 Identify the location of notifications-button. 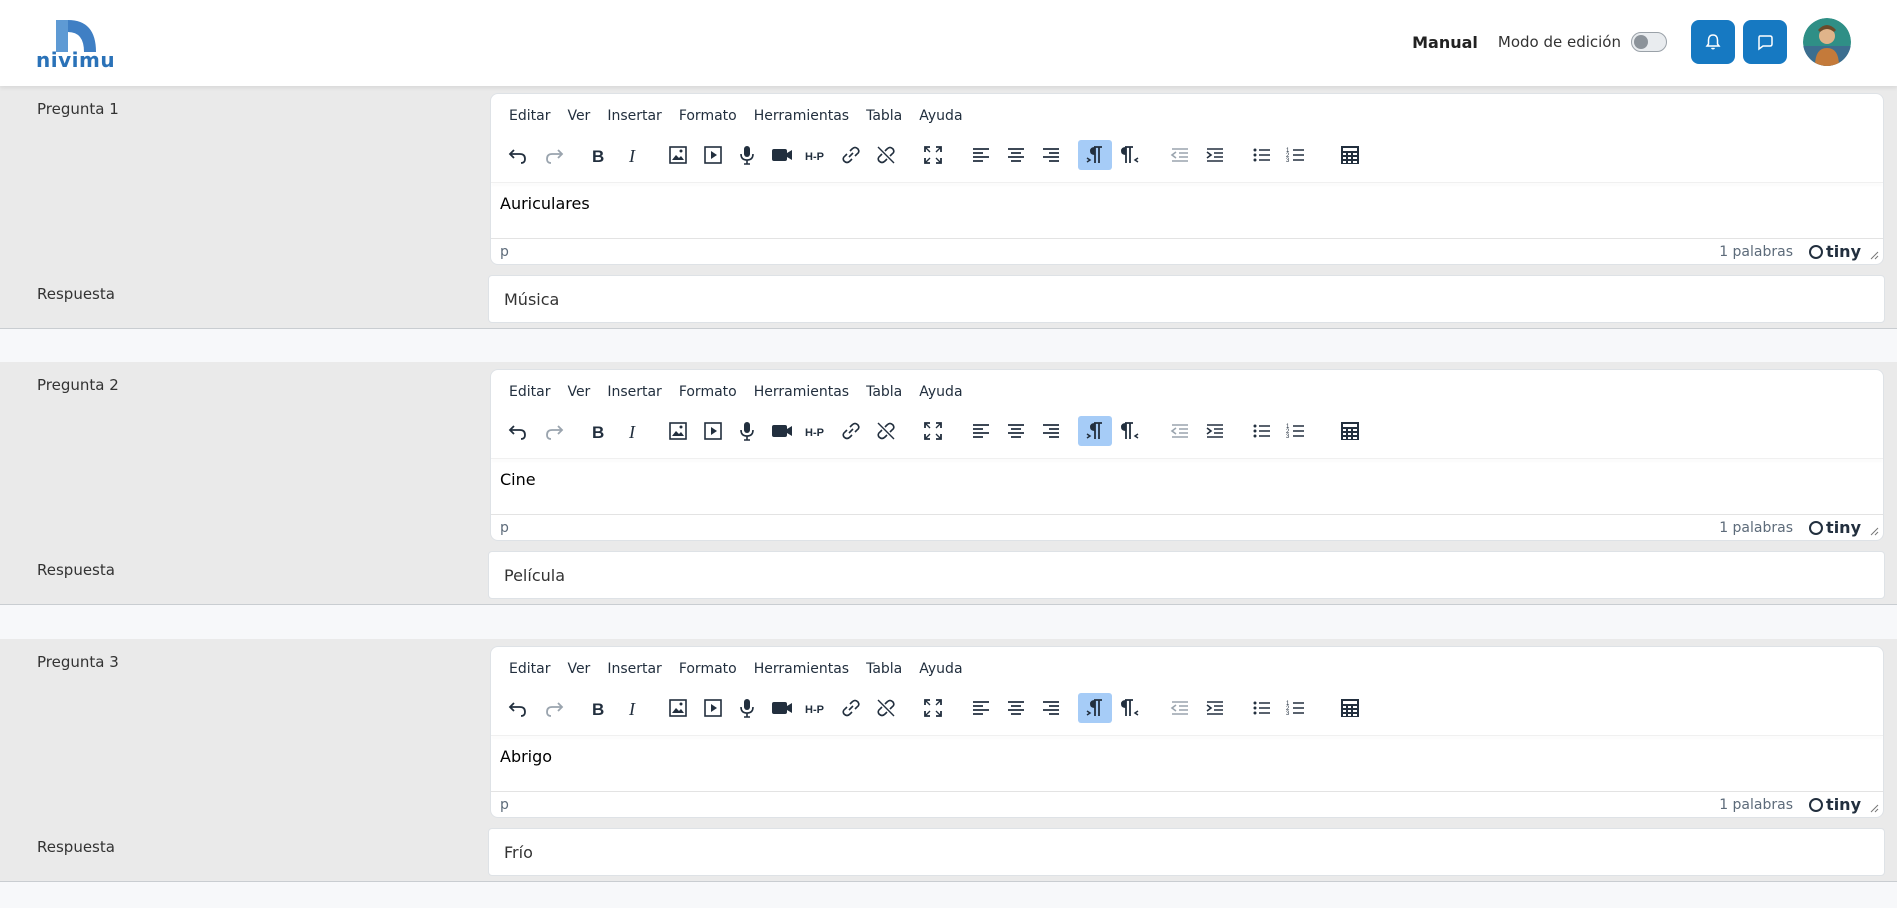
(1713, 42).